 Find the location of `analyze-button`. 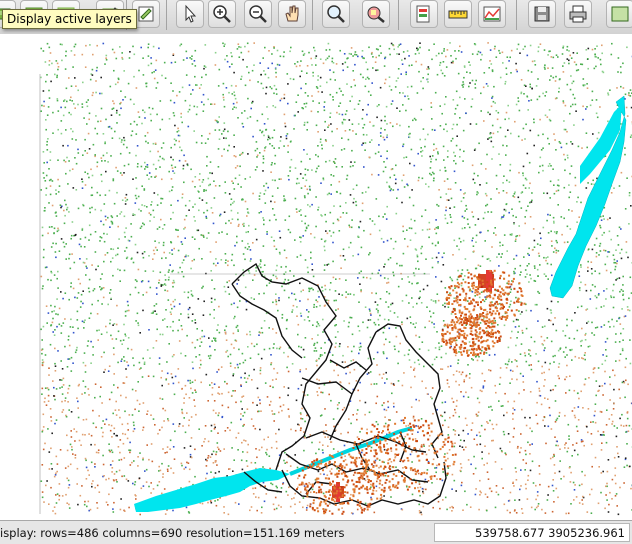

analyze-button is located at coordinates (424, 14).